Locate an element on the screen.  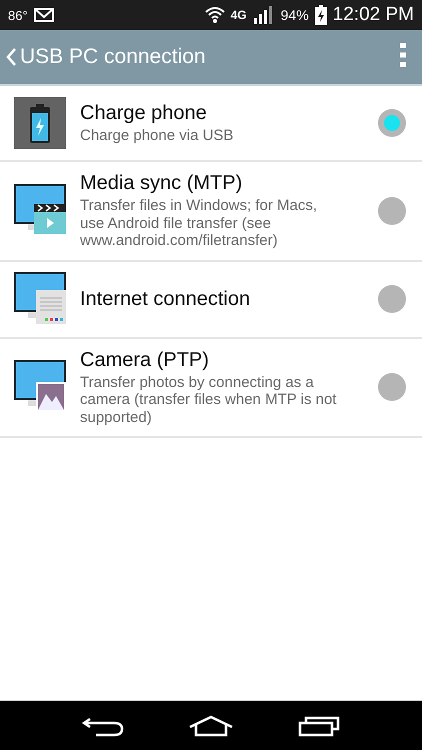
option-description: Charge phone via USB is located at coordinates (157, 135).